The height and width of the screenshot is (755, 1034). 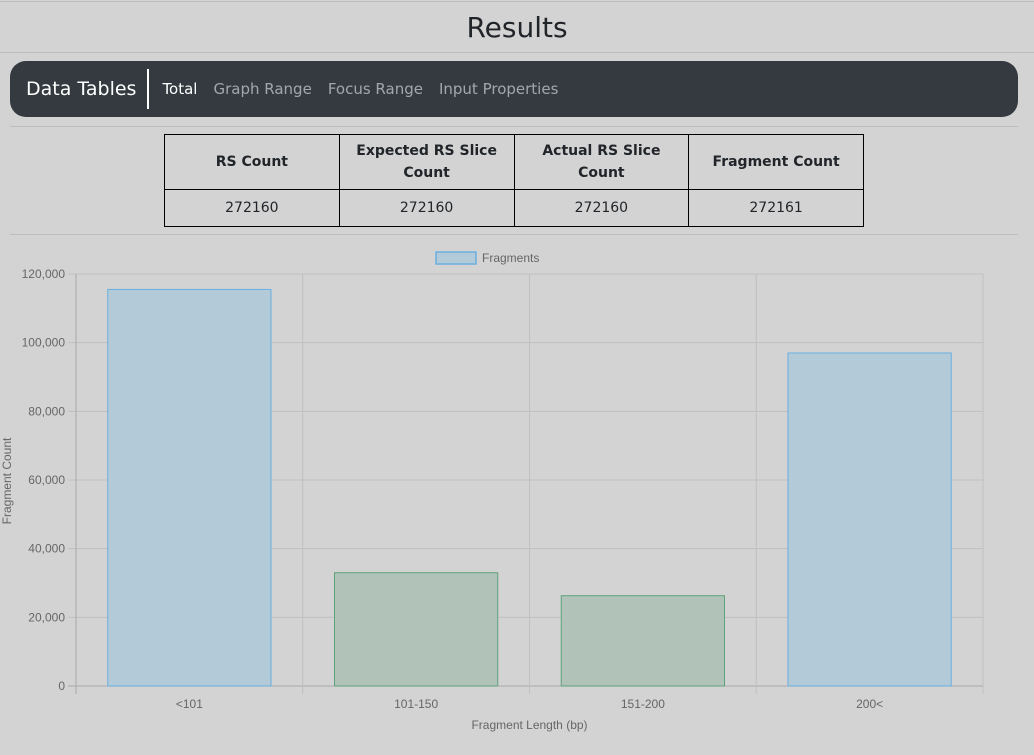 I want to click on page-title: Results, so click(x=517, y=27).